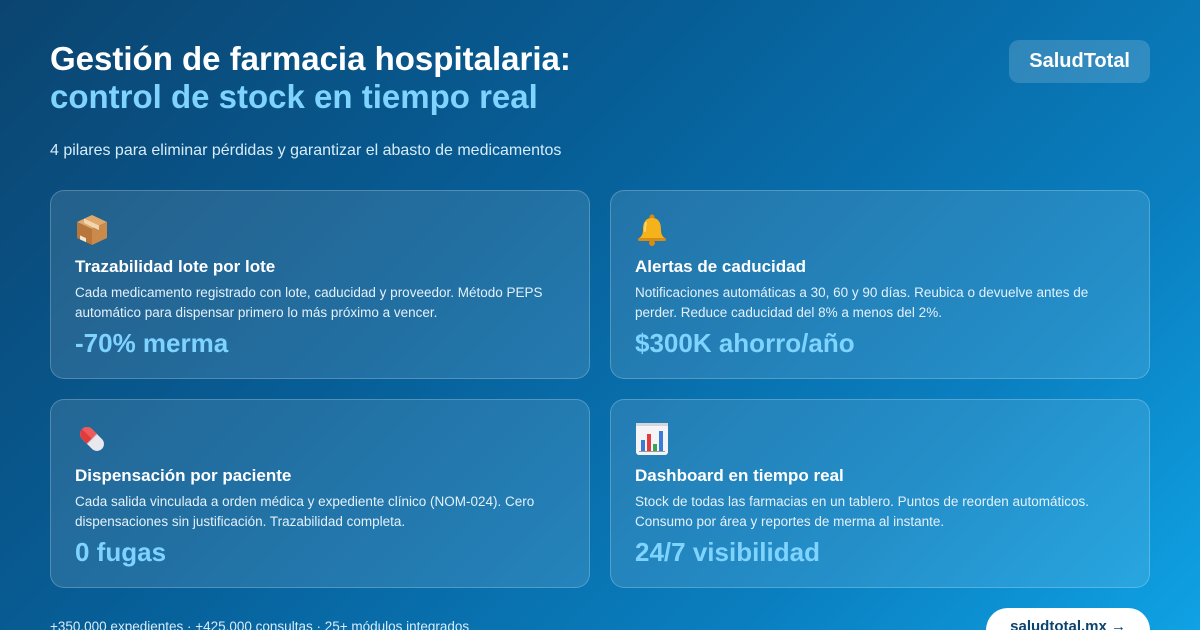 Image resolution: width=1200 pixels, height=630 pixels. I want to click on card-metric: $300K ahorro/año, so click(745, 343).